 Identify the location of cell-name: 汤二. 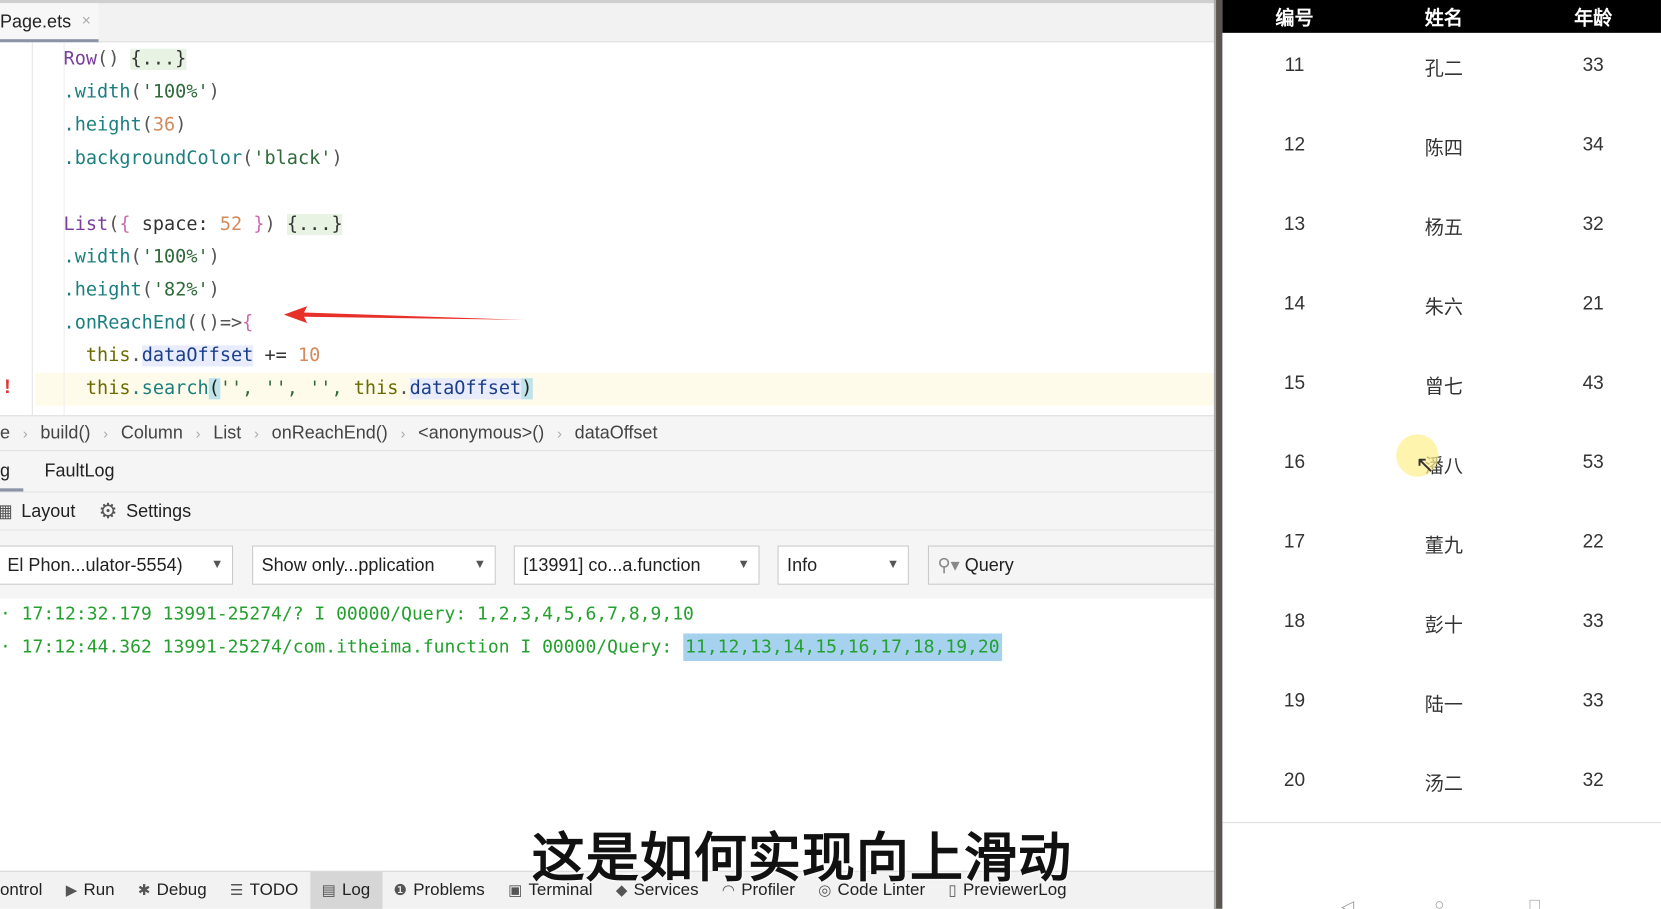
(1443, 784).